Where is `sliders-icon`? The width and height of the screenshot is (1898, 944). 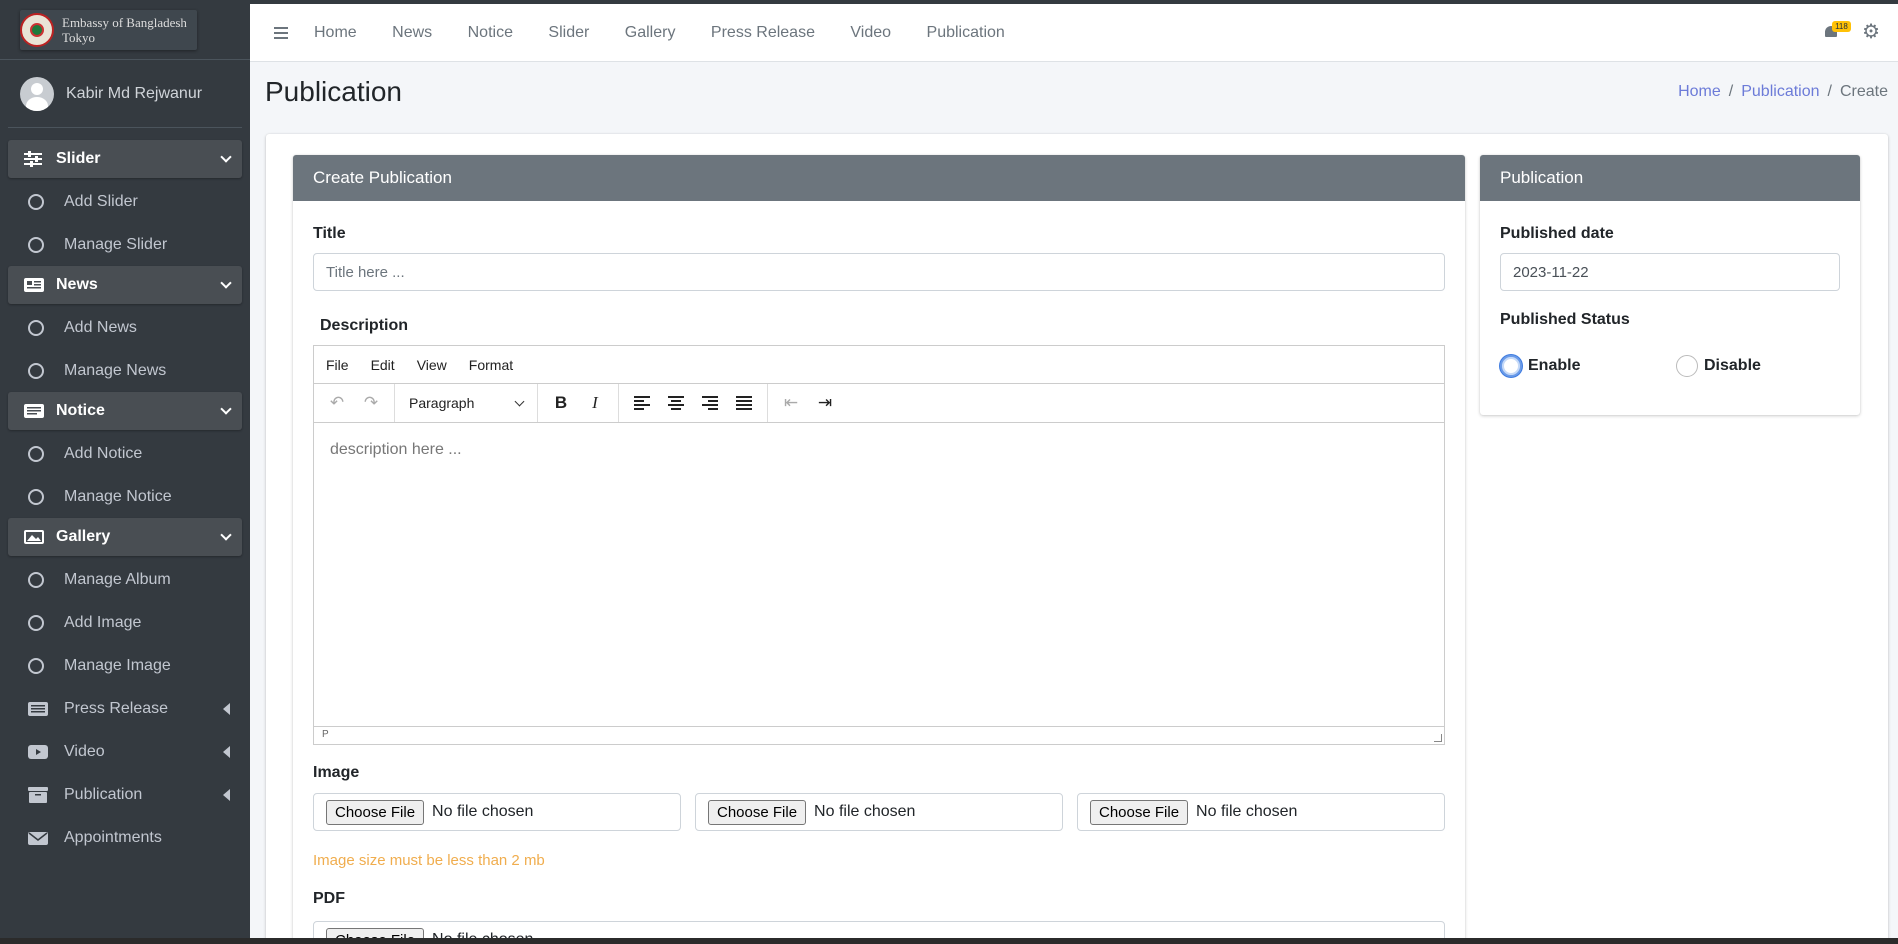 sliders-icon is located at coordinates (34, 159).